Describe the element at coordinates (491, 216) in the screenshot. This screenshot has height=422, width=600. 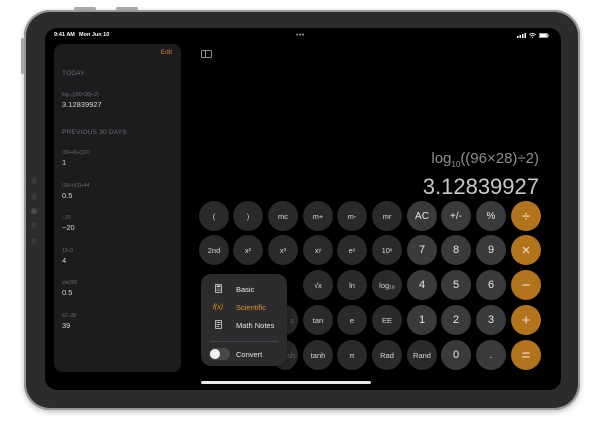
I see `key-percent: %` at that location.